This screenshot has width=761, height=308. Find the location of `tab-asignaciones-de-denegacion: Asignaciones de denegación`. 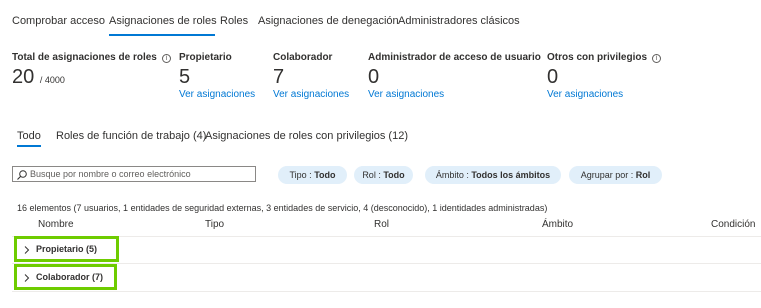

tab-asignaciones-de-denegacion: Asignaciones de denegación is located at coordinates (328, 21).